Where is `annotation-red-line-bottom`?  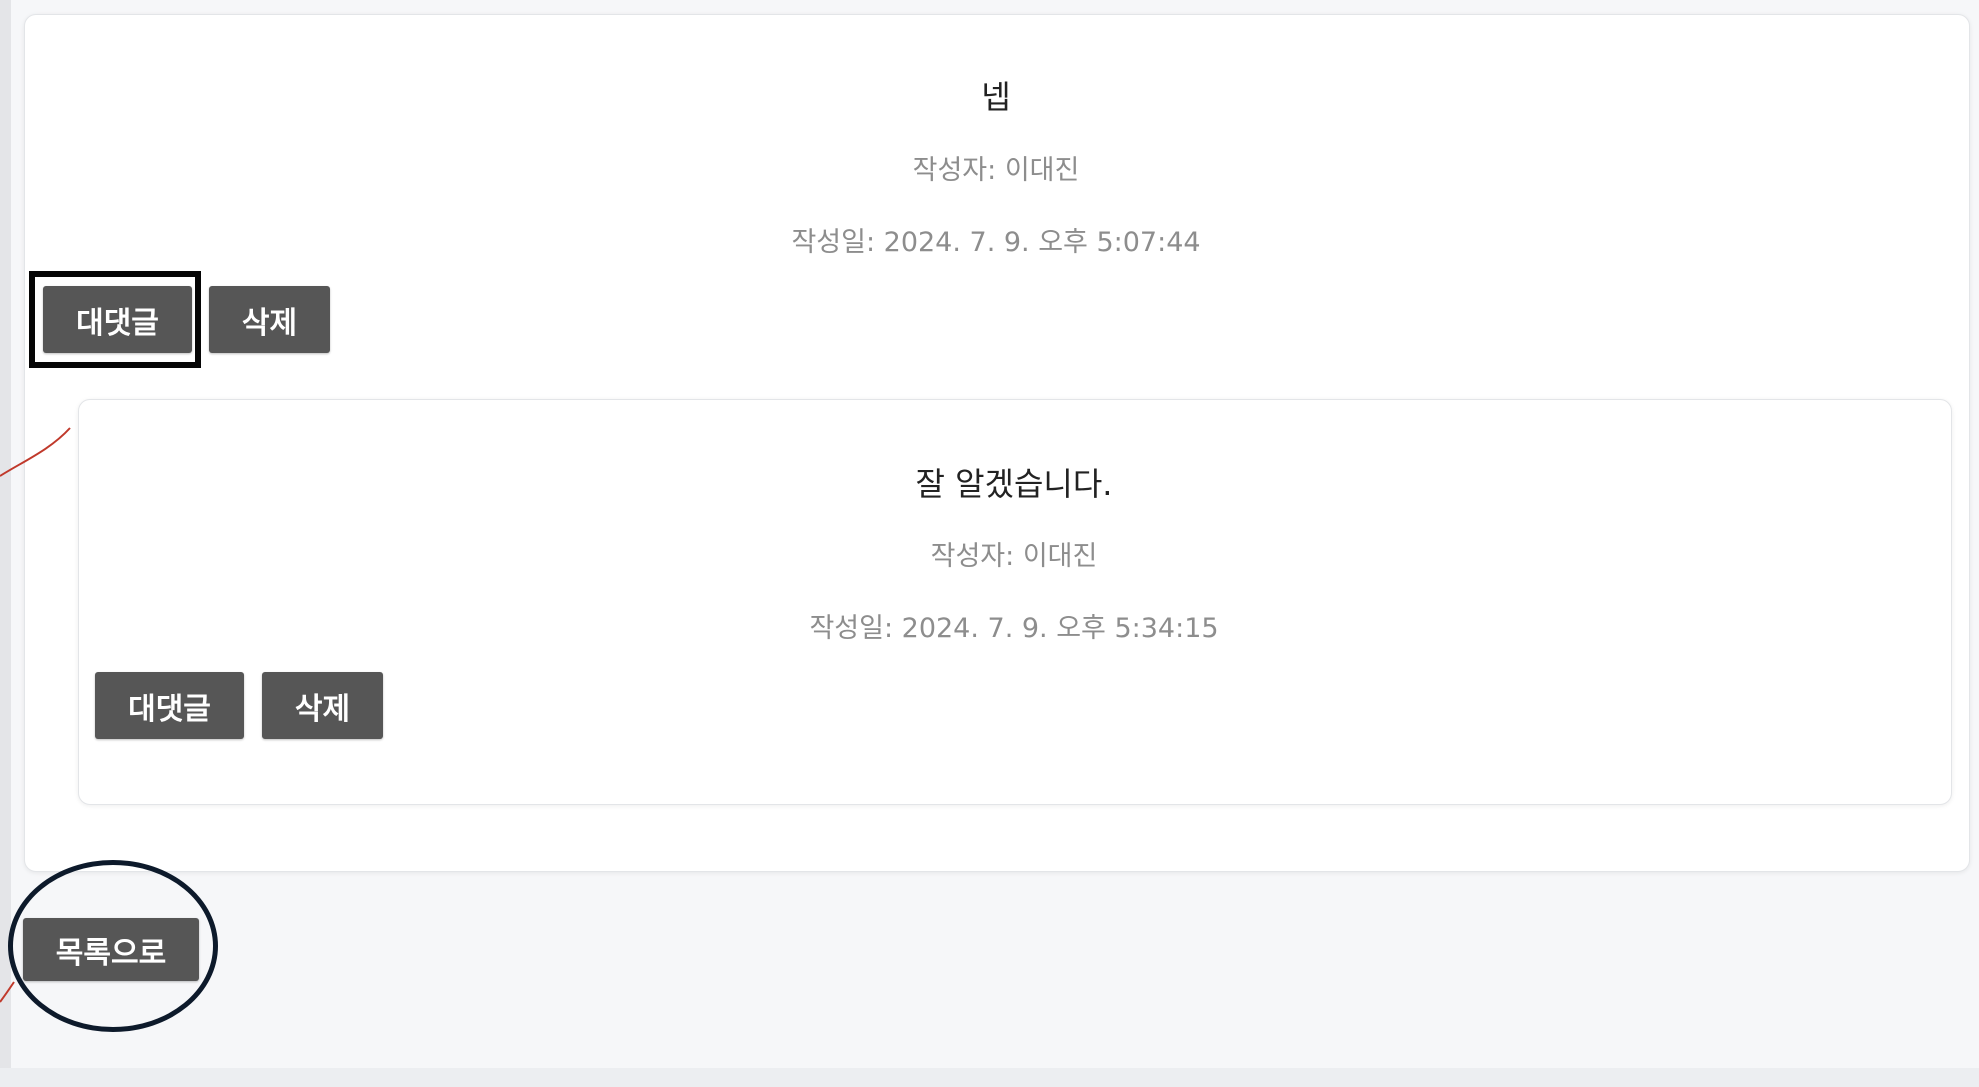 annotation-red-line-bottom is located at coordinates (7, 992).